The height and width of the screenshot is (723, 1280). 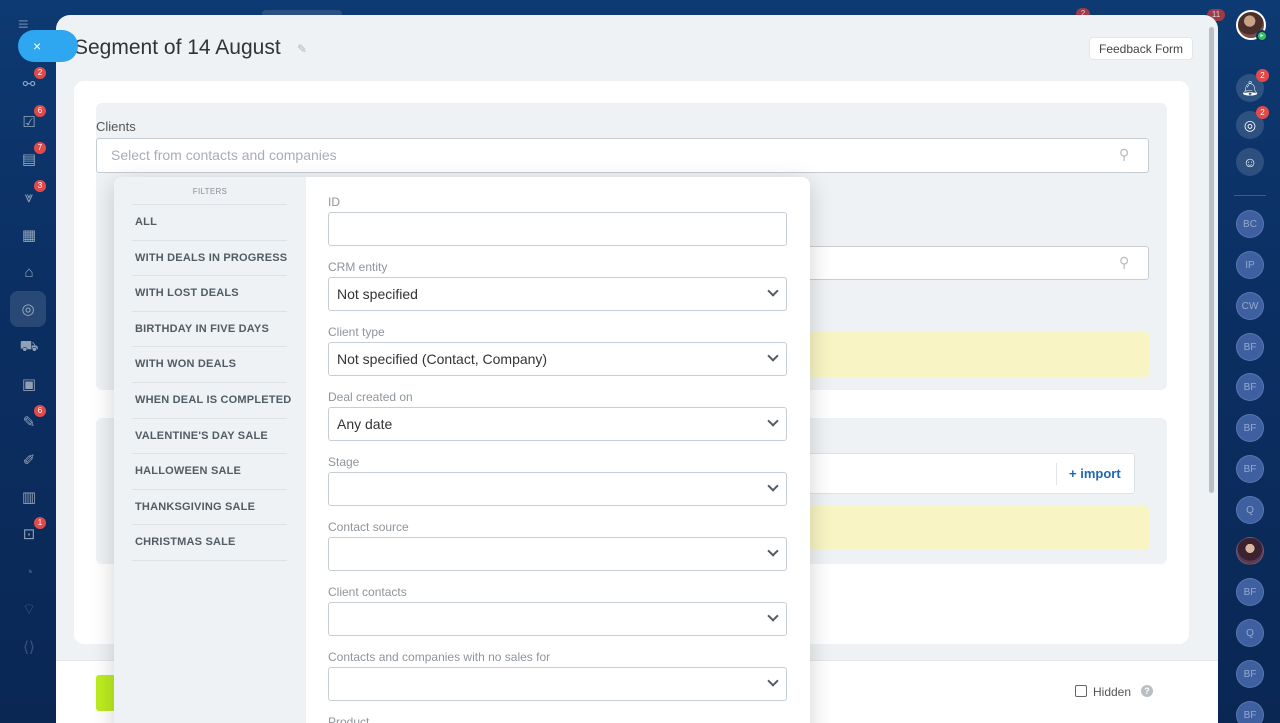 I want to click on divider, so click(x=1250, y=195).